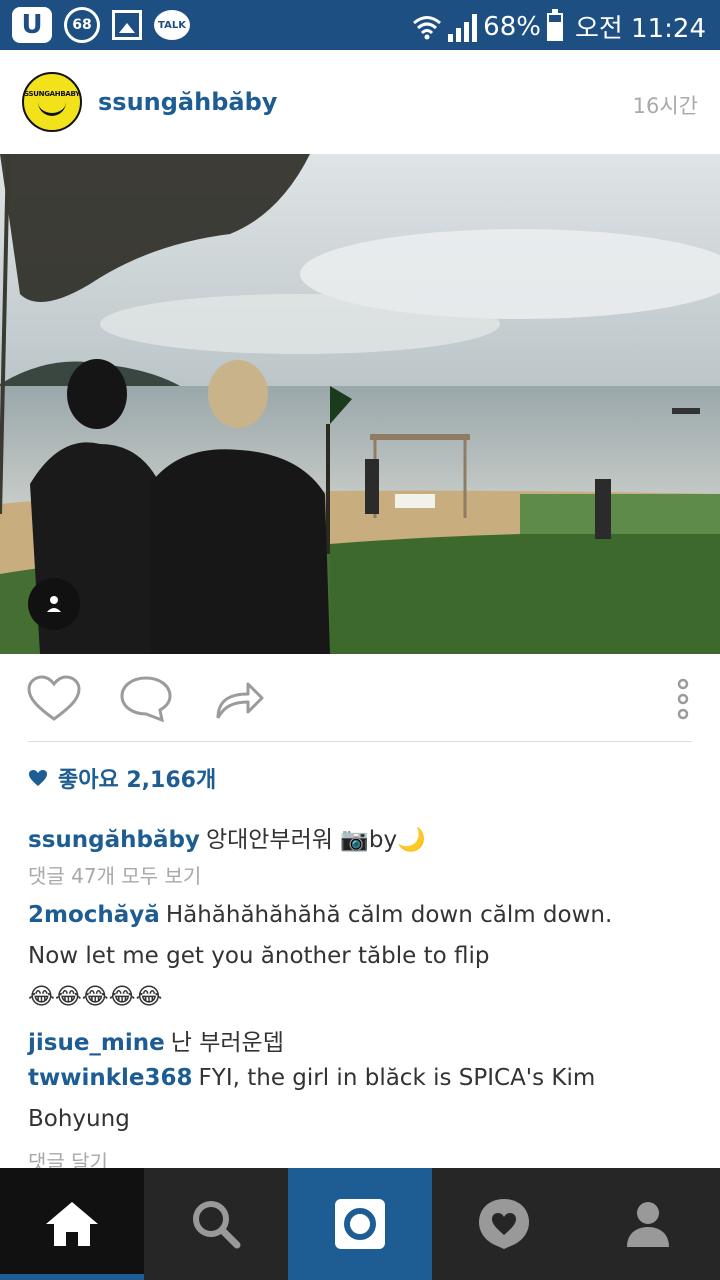  I want to click on comment-text: 난 부러운뎁, so click(227, 1043).